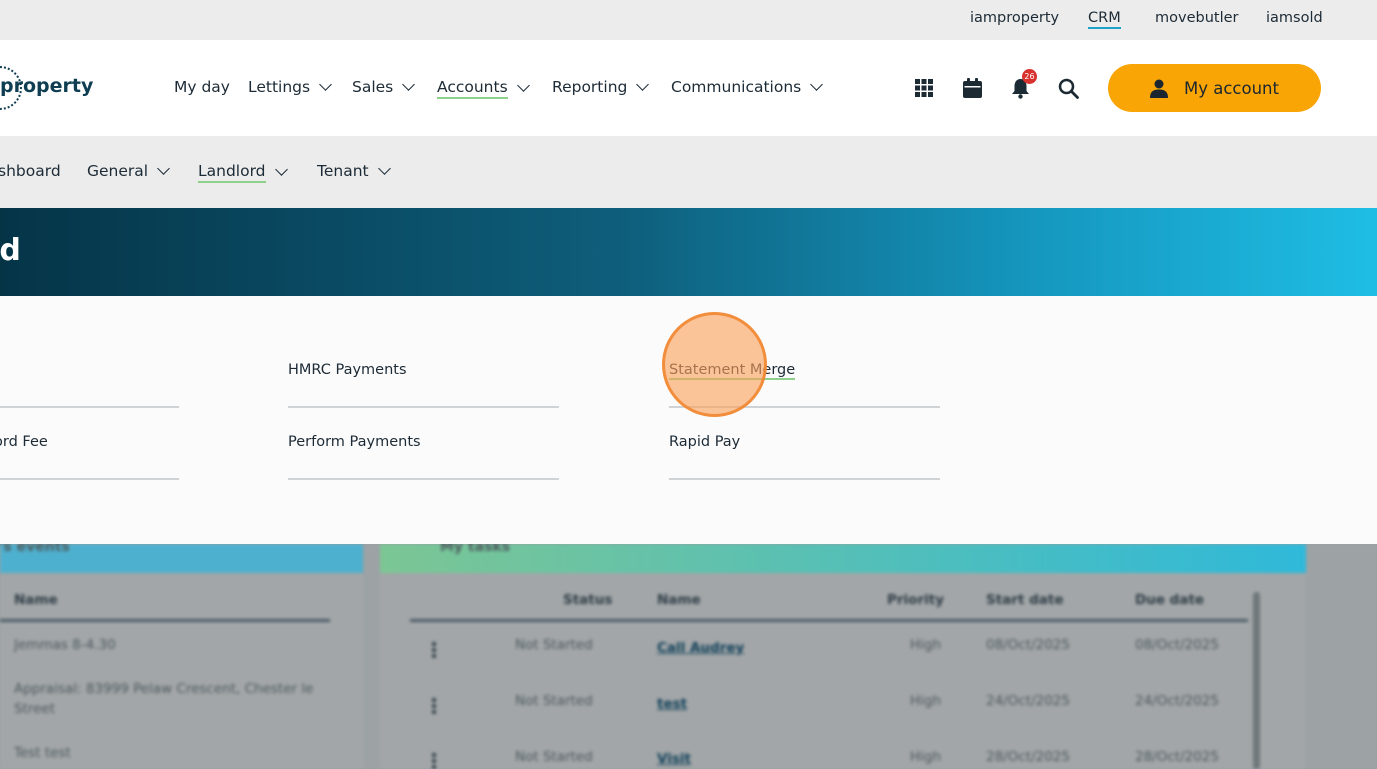 The image size is (1377, 769). I want to click on click-indicator, so click(714, 364).